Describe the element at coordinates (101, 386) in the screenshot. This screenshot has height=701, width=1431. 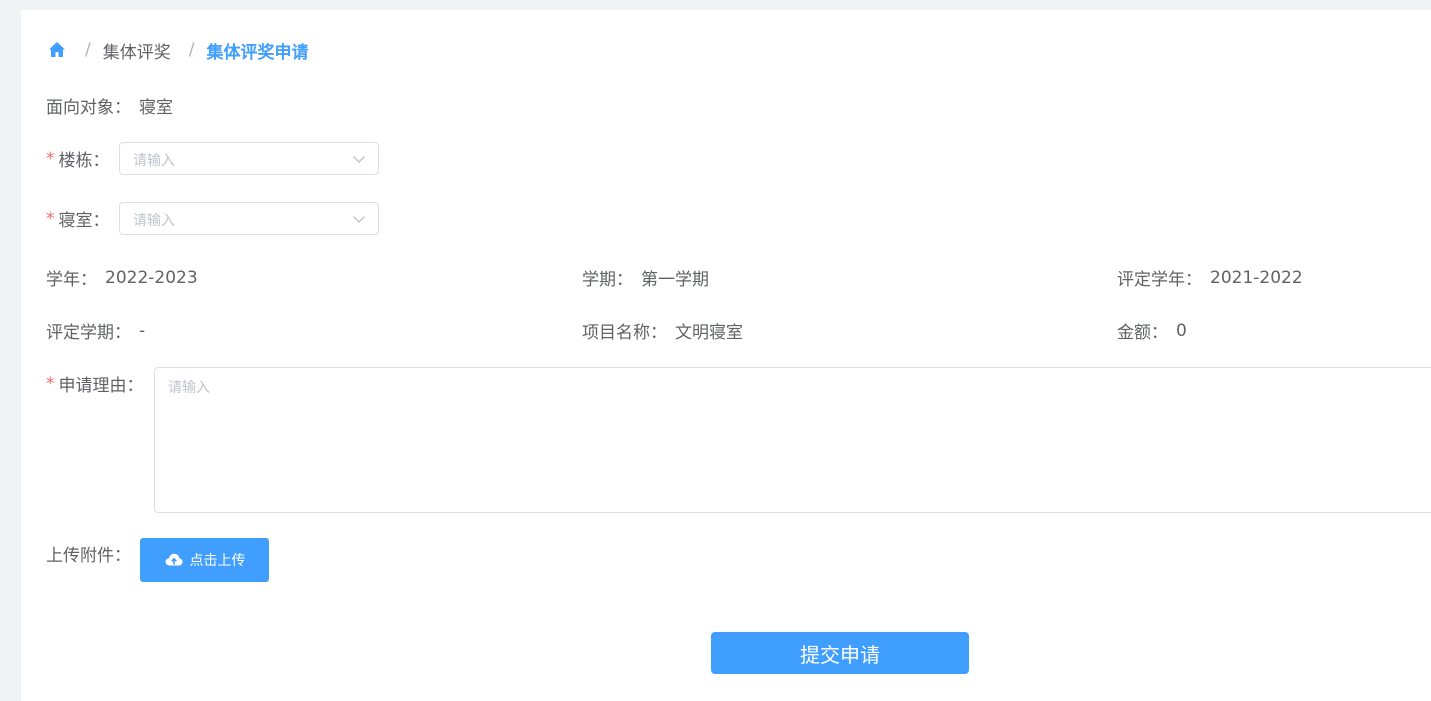
I see `reason-label: 申请理由：` at that location.